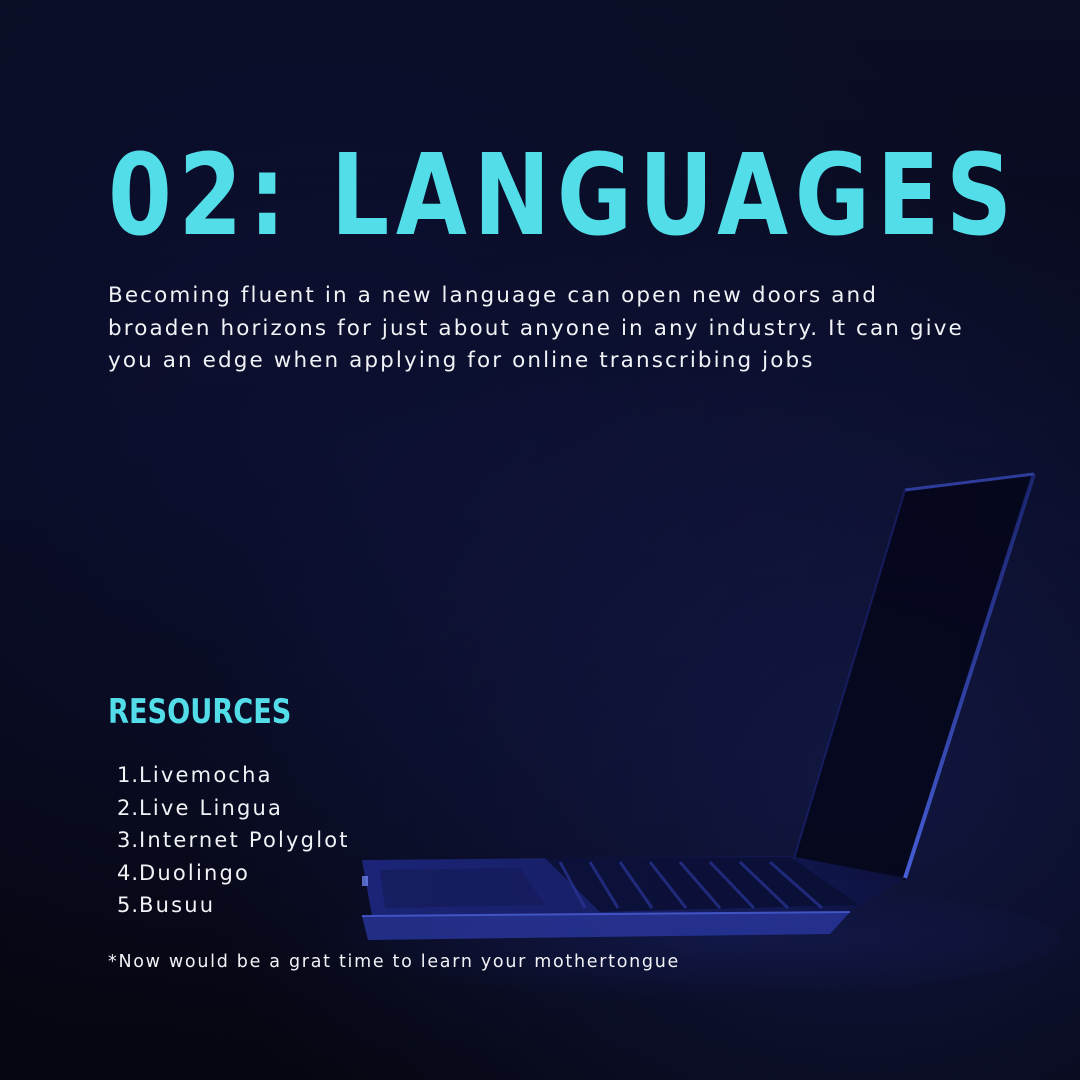 Image resolution: width=1080 pixels, height=1080 pixels. I want to click on resource-label: Livemocha, so click(206, 775).